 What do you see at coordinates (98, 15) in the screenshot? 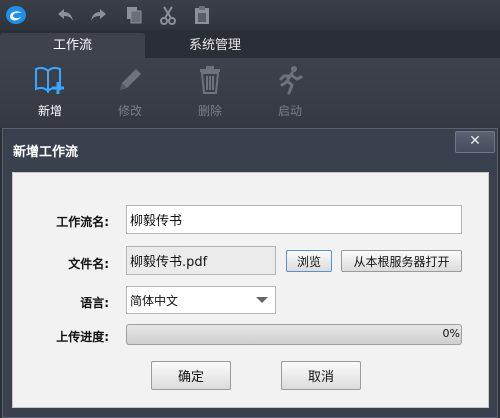
I see `redo-icon` at bounding box center [98, 15].